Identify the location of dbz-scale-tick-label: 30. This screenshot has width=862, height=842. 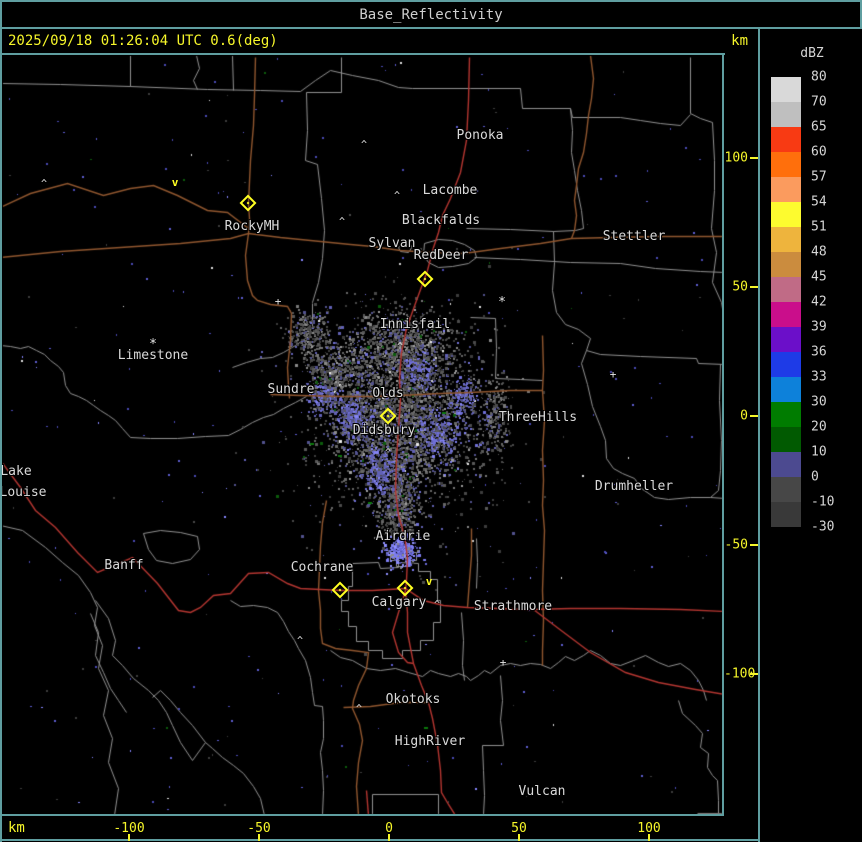
(819, 402).